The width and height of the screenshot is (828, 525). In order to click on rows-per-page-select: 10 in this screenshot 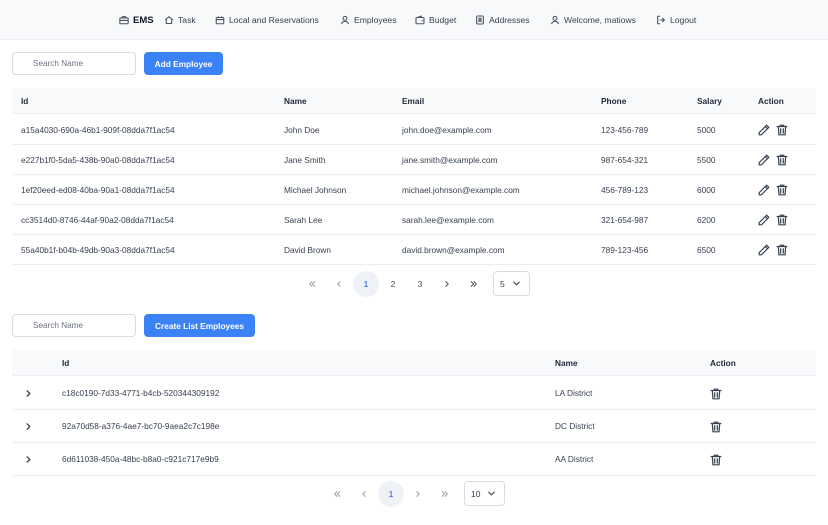, I will do `click(484, 493)`.